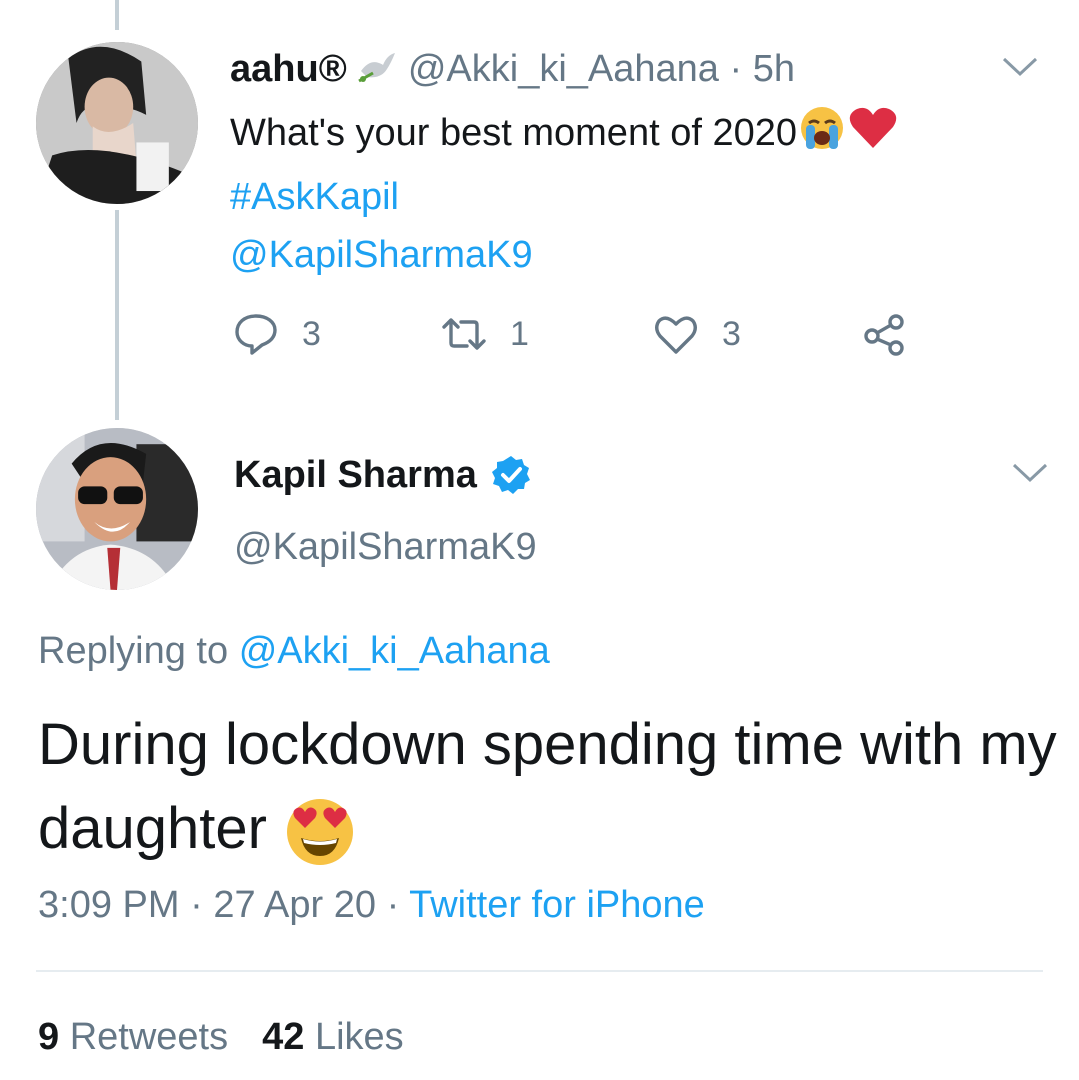 This screenshot has height=1080, width=1079. I want to click on tweet-source-link: Twitter for iPhone, so click(557, 905).